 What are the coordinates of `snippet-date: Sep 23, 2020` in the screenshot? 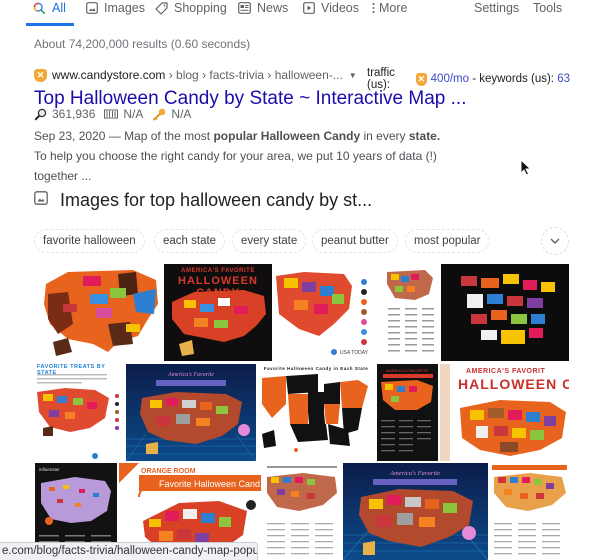 It's located at (70, 136).